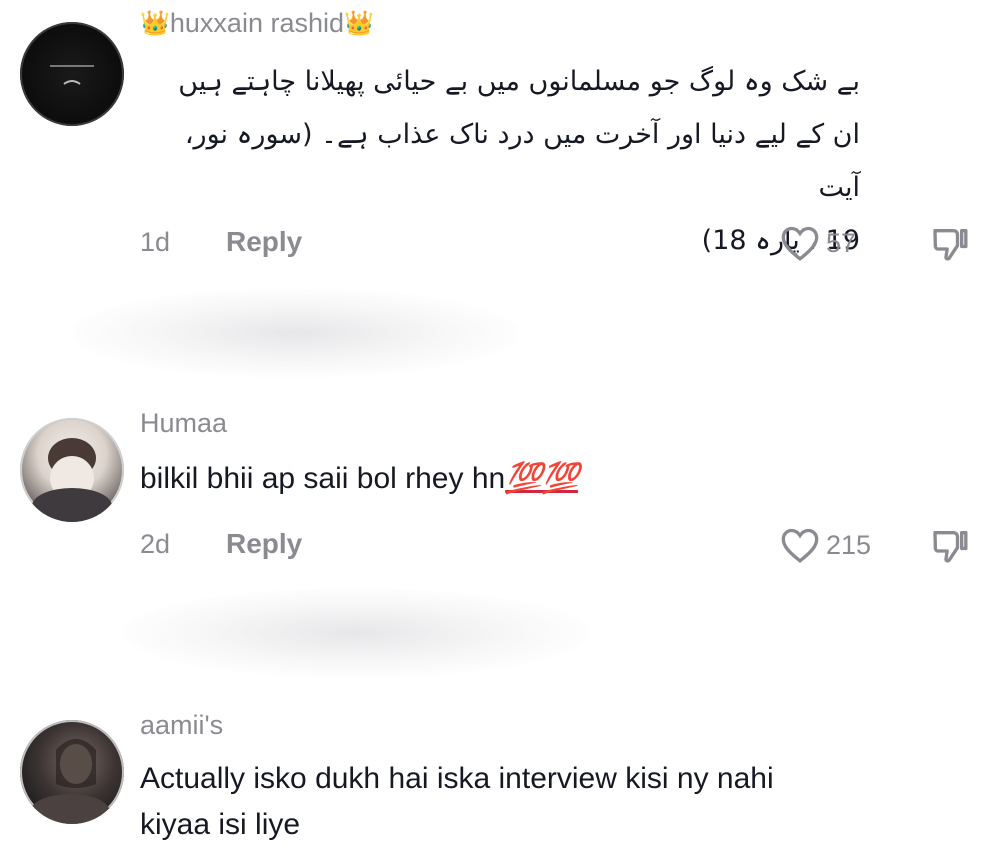  I want to click on username-huxxain: 👑 huxxain rashid 👑, so click(257, 23).